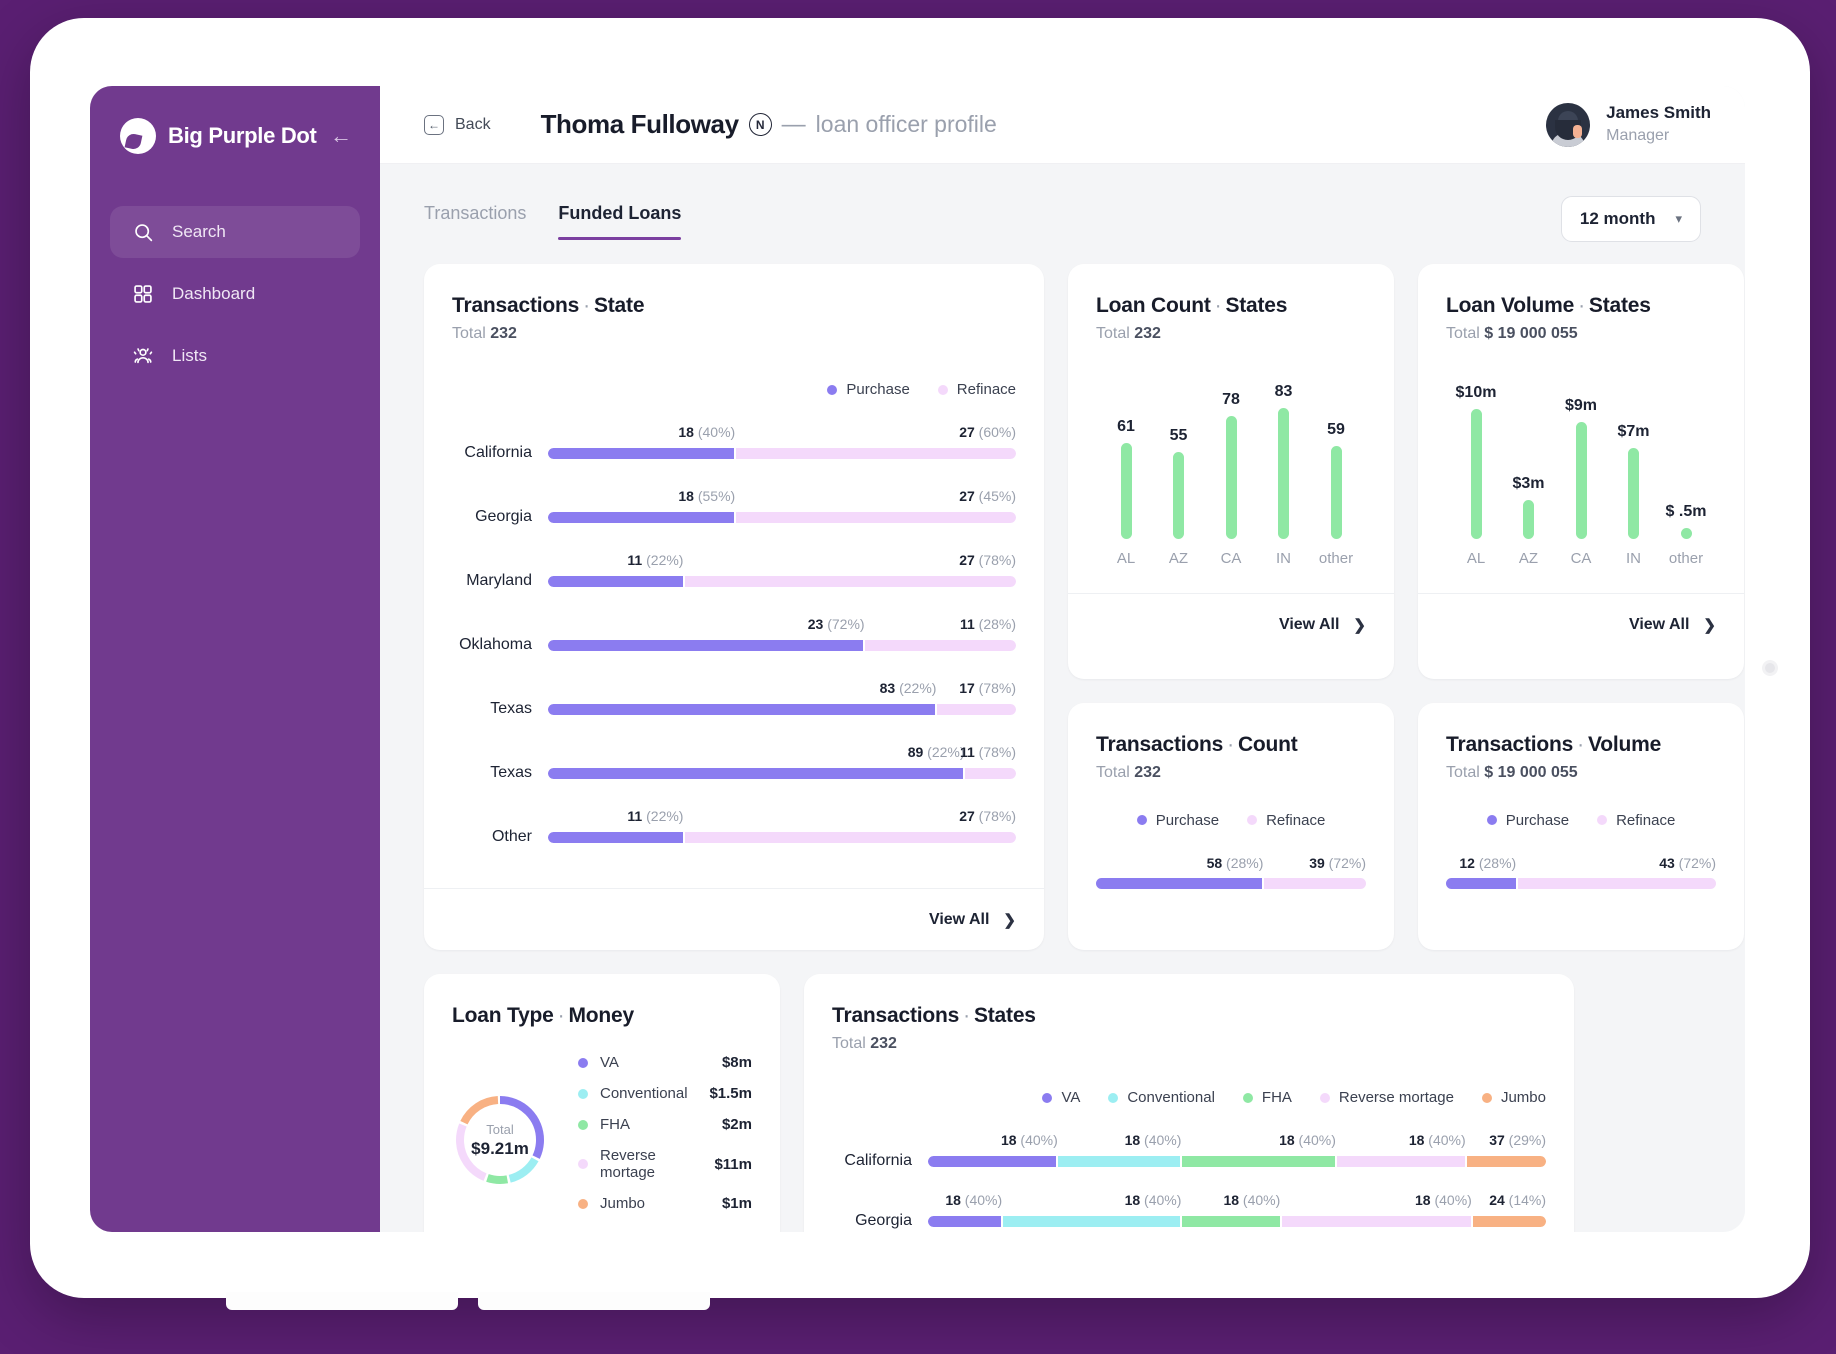  I want to click on stacked-bar-track, so click(1581, 883).